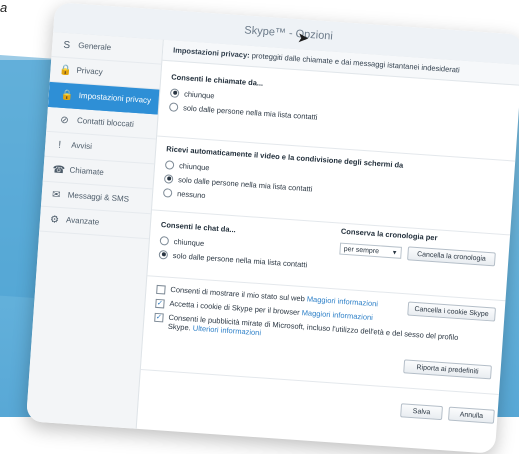  What do you see at coordinates (115, 98) in the screenshot?
I see `sidebar-item-label: Impostazioni privacy` at bounding box center [115, 98].